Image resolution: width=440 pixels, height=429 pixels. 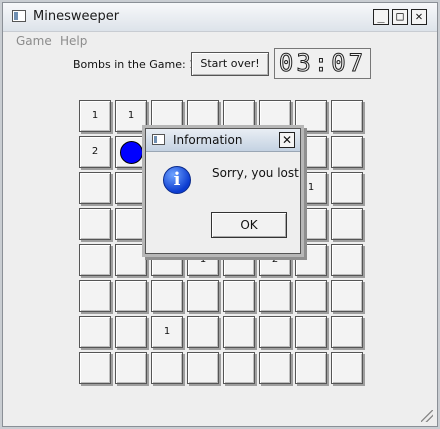 I want to click on menu-help: Help, so click(x=73, y=41).